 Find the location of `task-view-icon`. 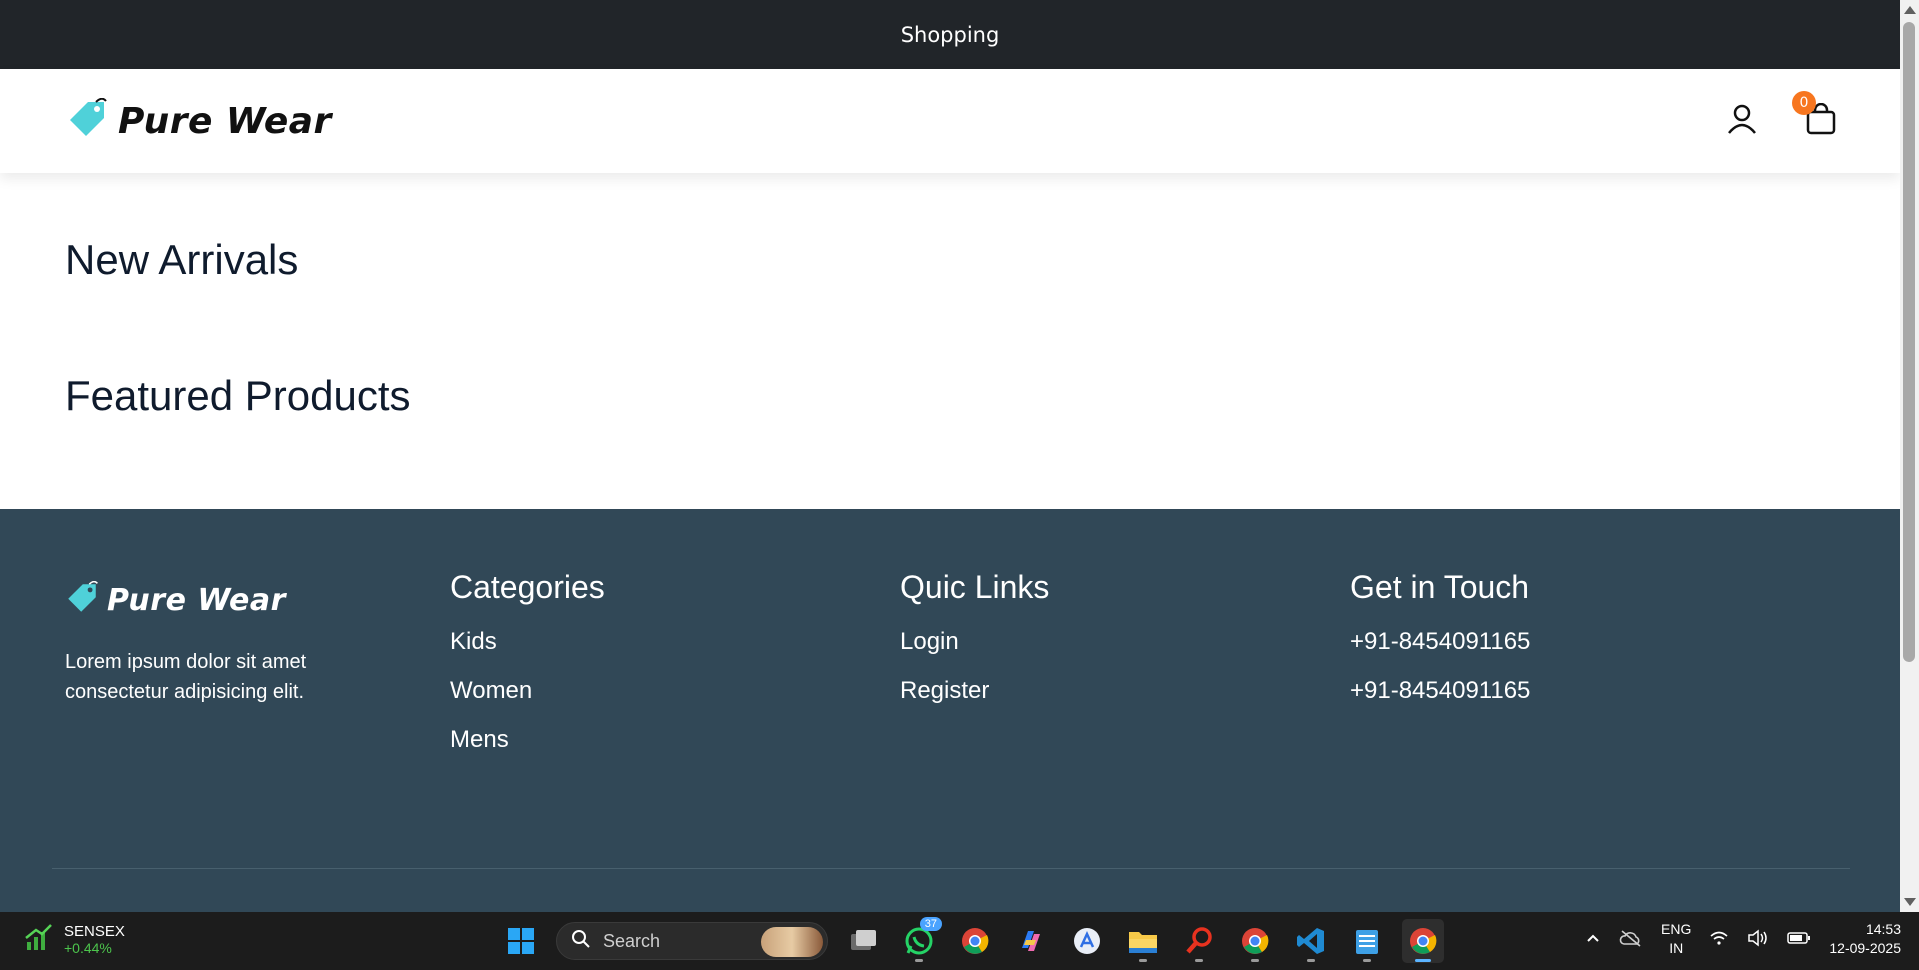

task-view-icon is located at coordinates (863, 941).